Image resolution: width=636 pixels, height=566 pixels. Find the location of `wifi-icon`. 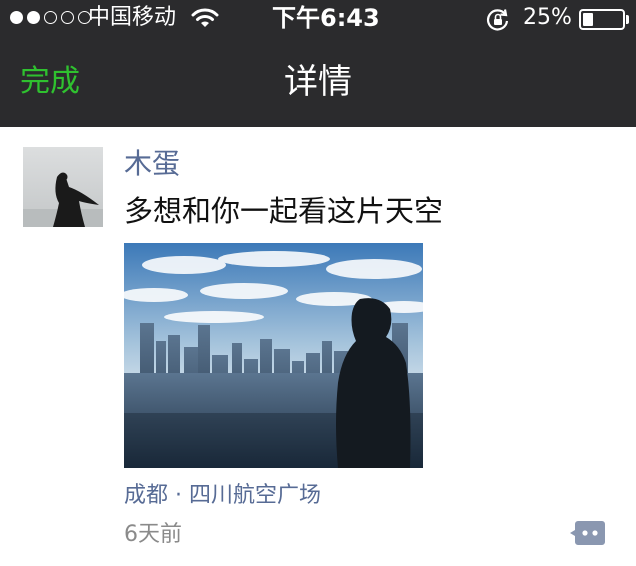

wifi-icon is located at coordinates (205, 20).